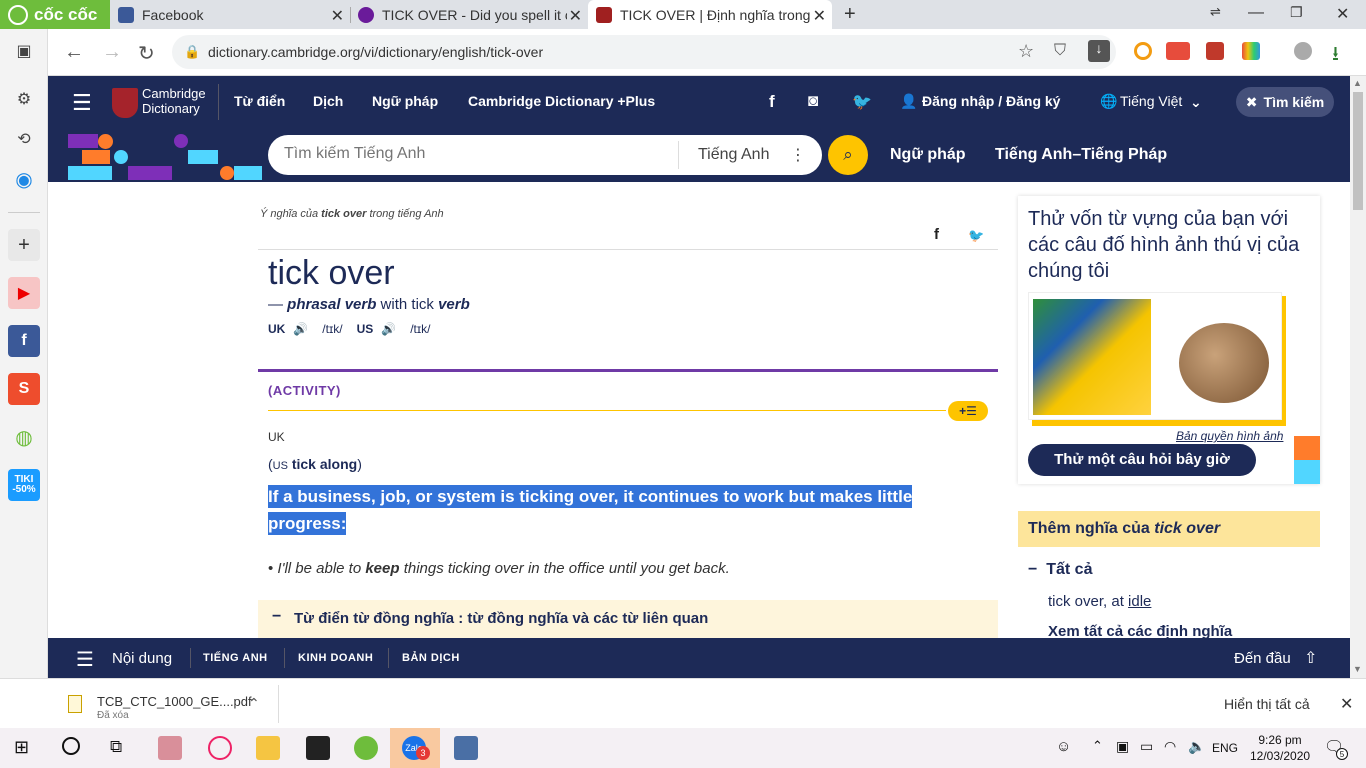  I want to click on more-options-icon: ⋮, so click(798, 155).